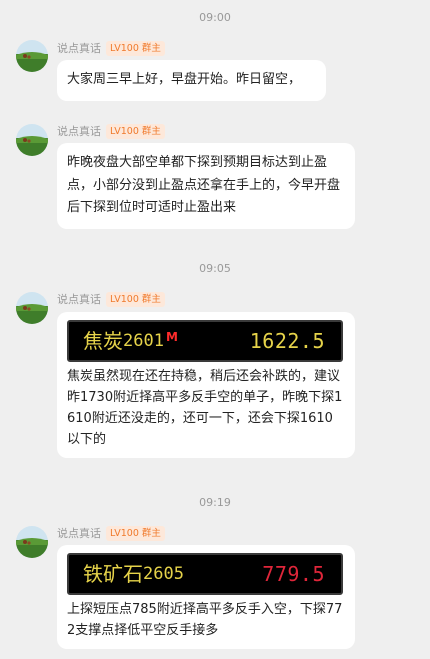 The width and height of the screenshot is (430, 659). What do you see at coordinates (287, 340) in the screenshot?
I see `last-price: 1622.5` at bounding box center [287, 340].